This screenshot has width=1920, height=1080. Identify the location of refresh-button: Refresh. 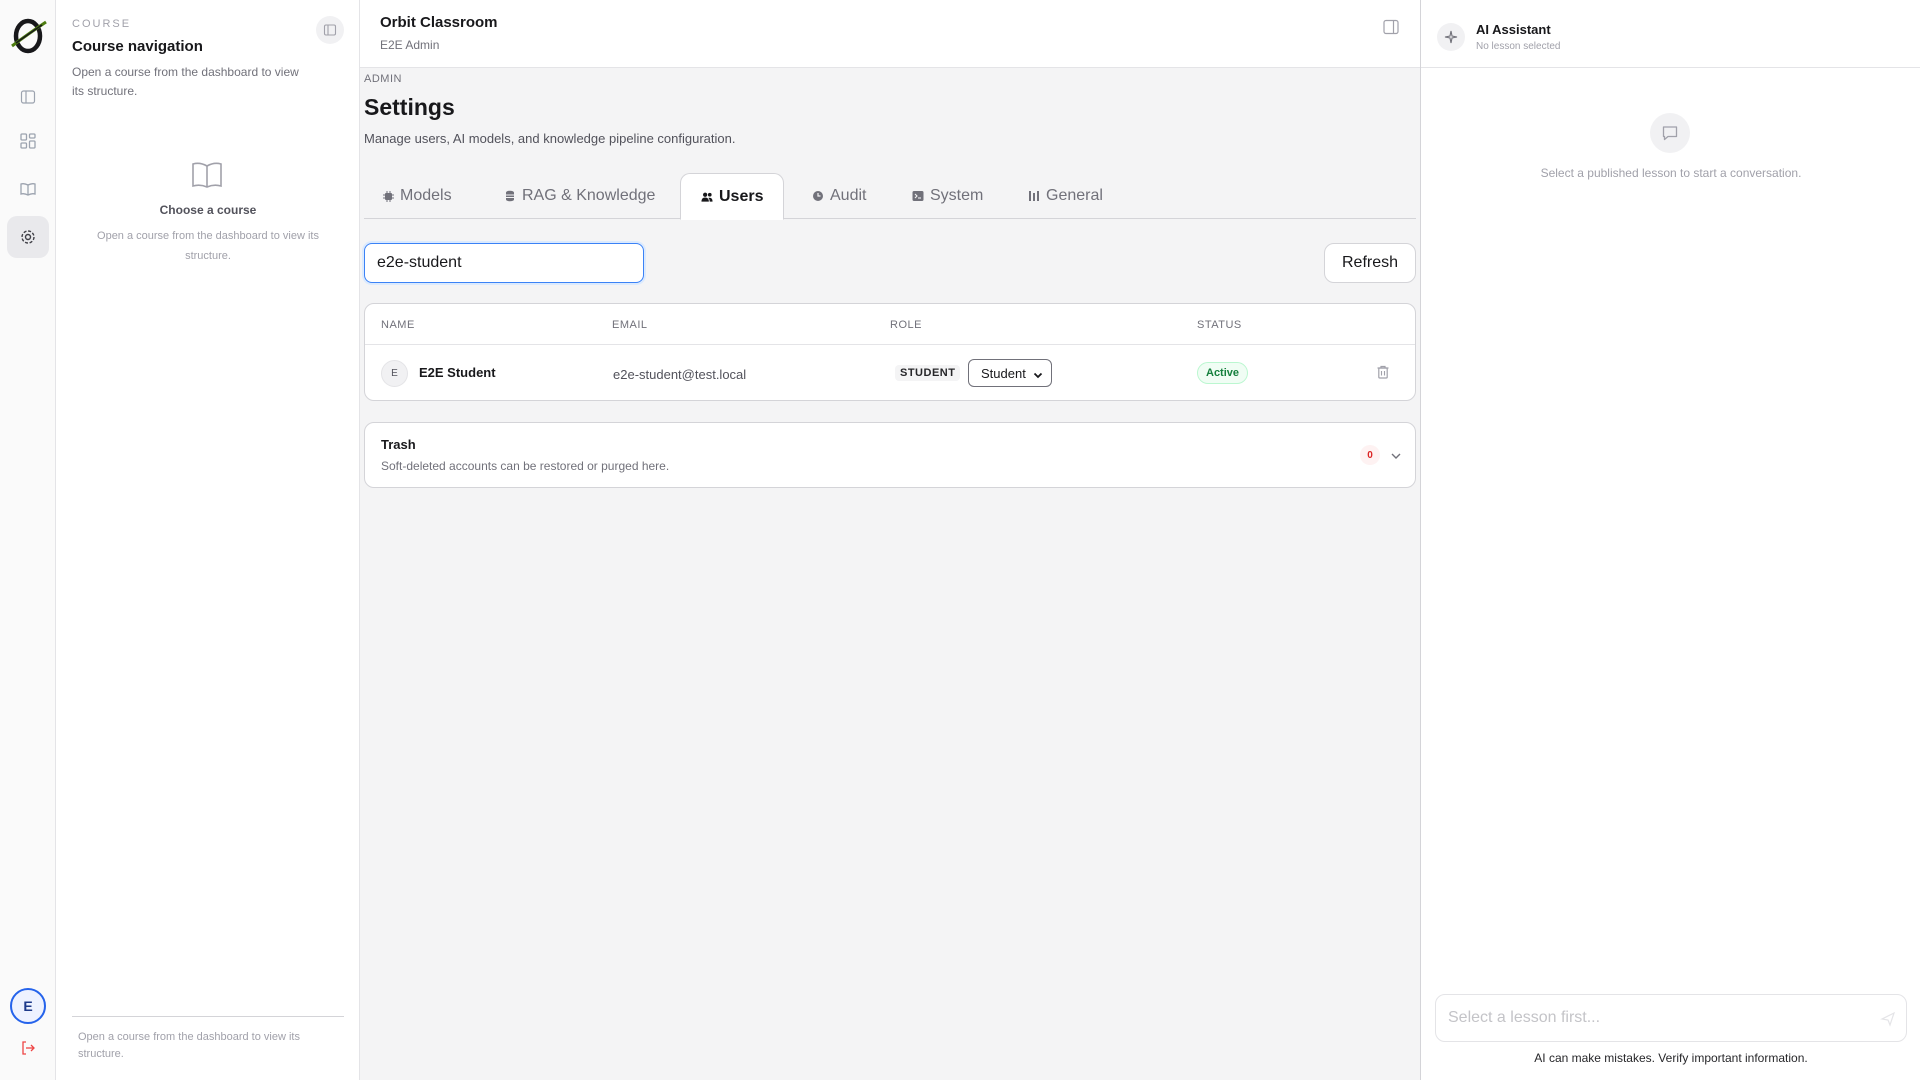
(1370, 263).